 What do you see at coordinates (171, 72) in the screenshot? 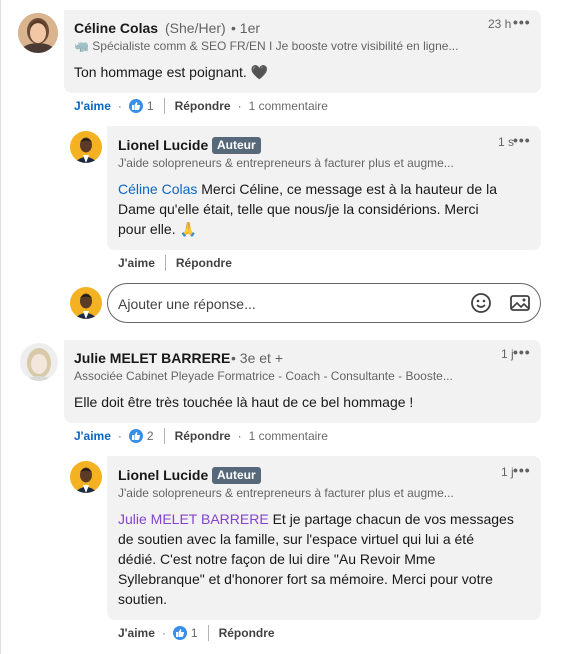
I see `comment-text: Ton hommage est poignant. 🖤` at bounding box center [171, 72].